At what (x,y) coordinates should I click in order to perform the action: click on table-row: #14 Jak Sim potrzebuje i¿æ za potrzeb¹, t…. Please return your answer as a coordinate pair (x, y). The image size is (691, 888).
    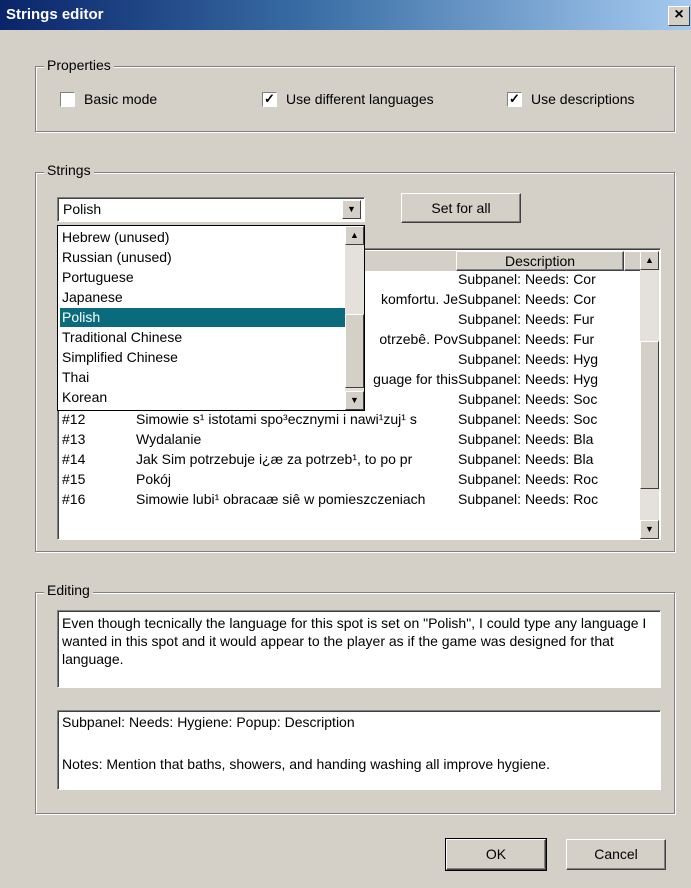
    Looking at the image, I should click on (349, 461).